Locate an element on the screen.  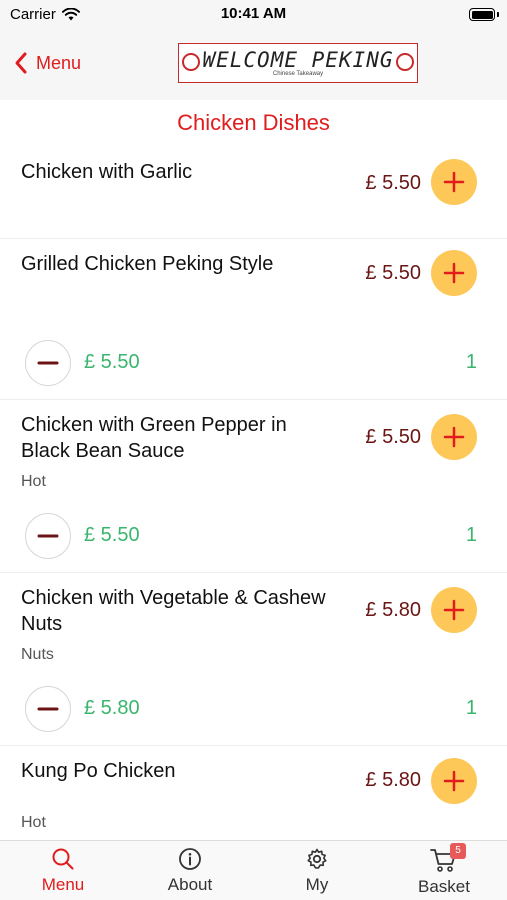
tab-my: My is located at coordinates (317, 870).